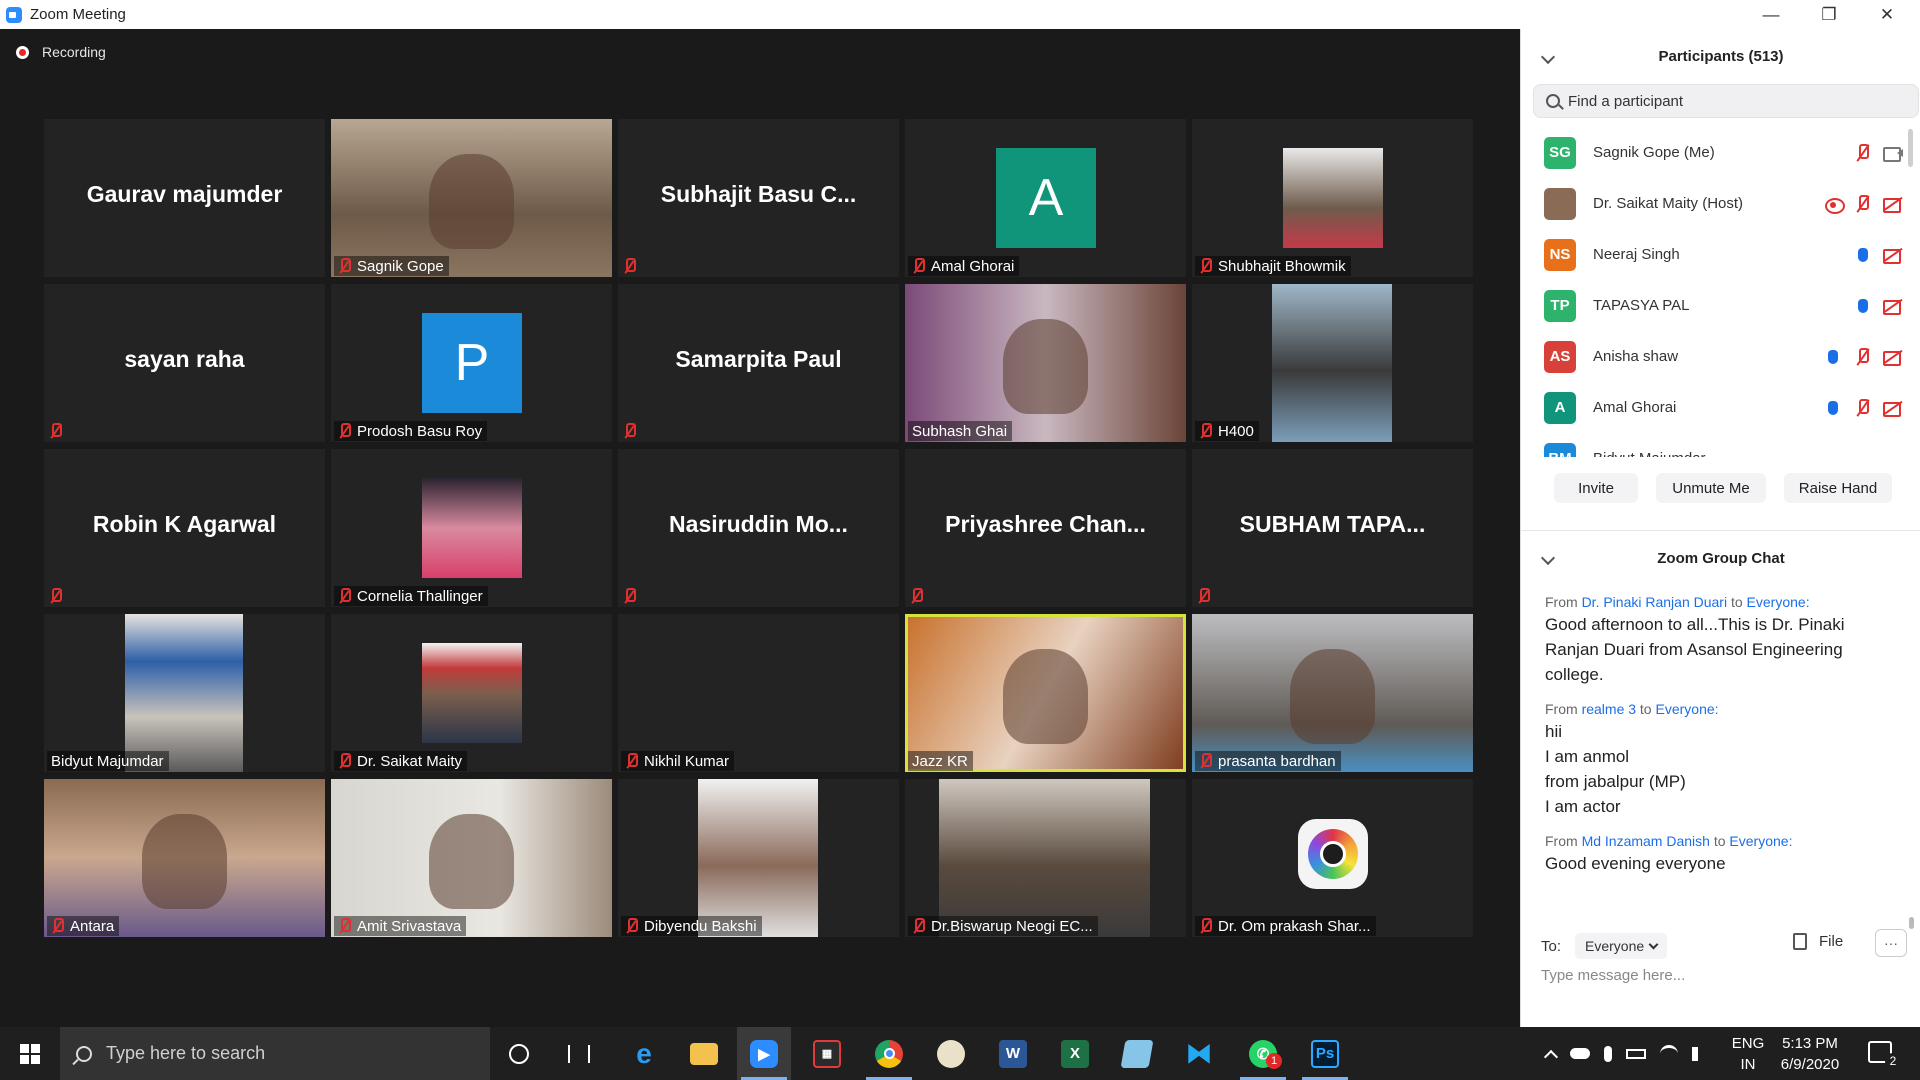 This screenshot has width=1920, height=1080. I want to click on whatsapp-app: ✆ 1, so click(1263, 1053).